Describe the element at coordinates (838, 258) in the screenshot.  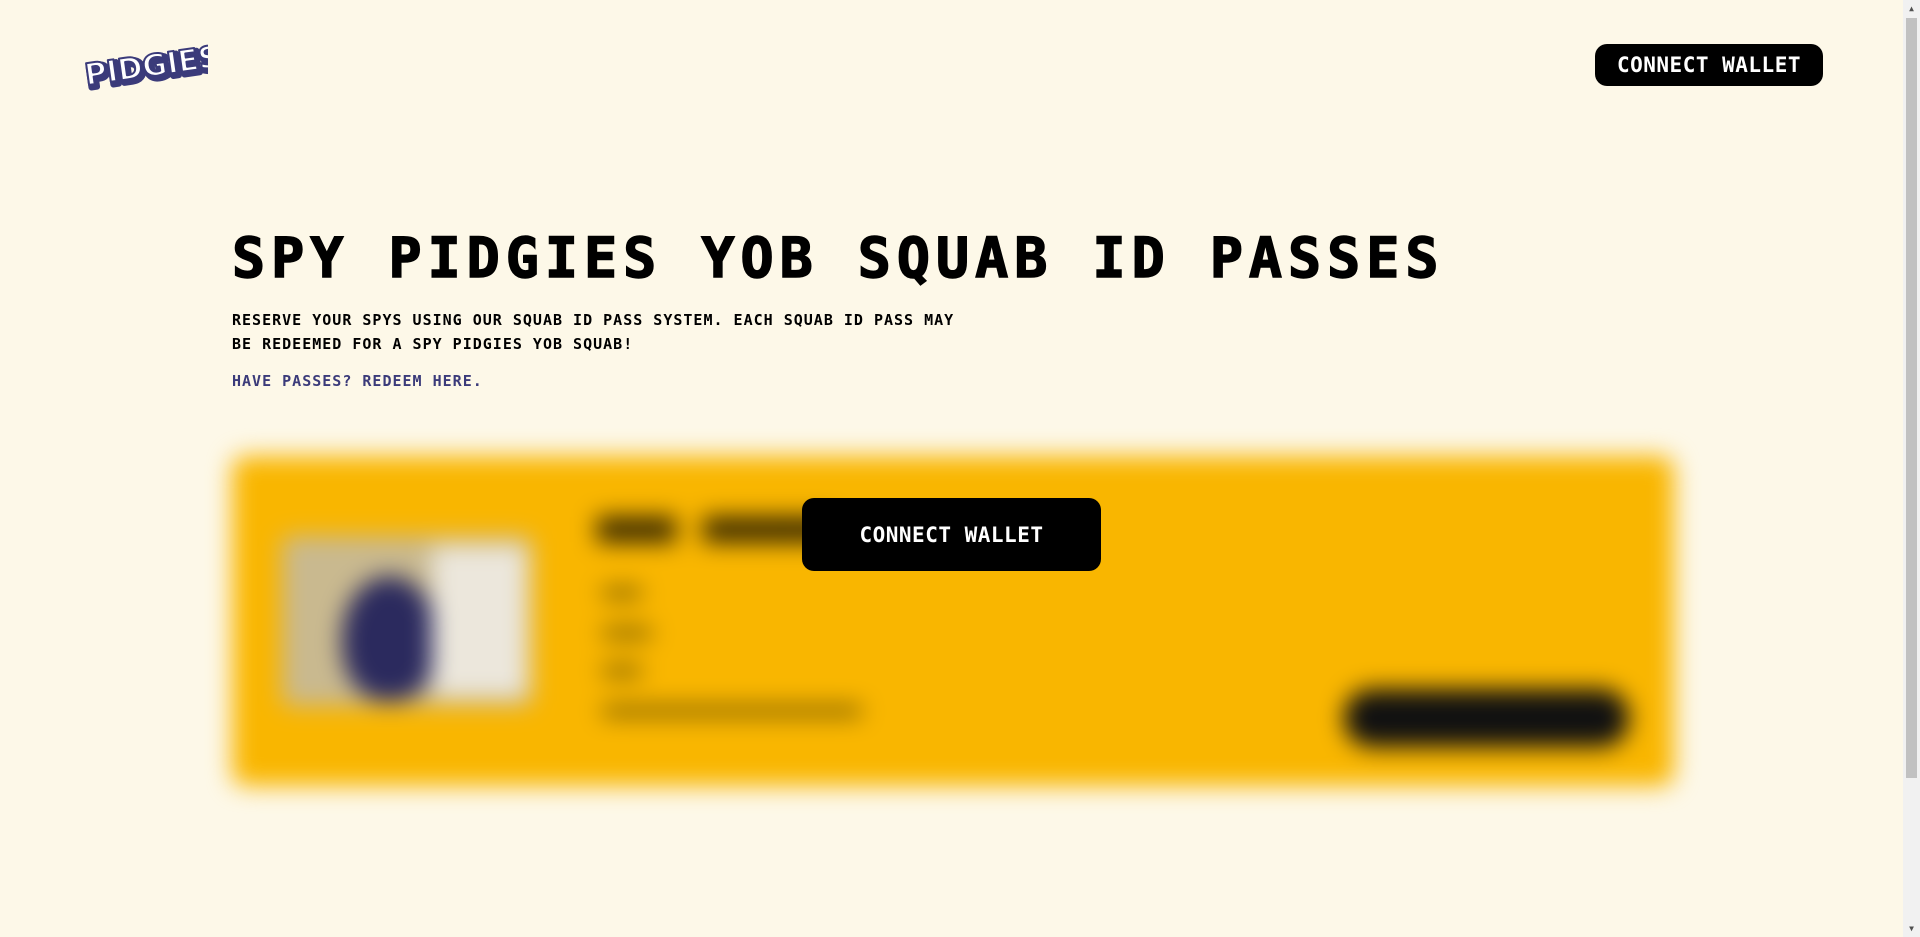
I see `page-title: SPY PIDGIES YOB SQUAB ID PASSES` at that location.